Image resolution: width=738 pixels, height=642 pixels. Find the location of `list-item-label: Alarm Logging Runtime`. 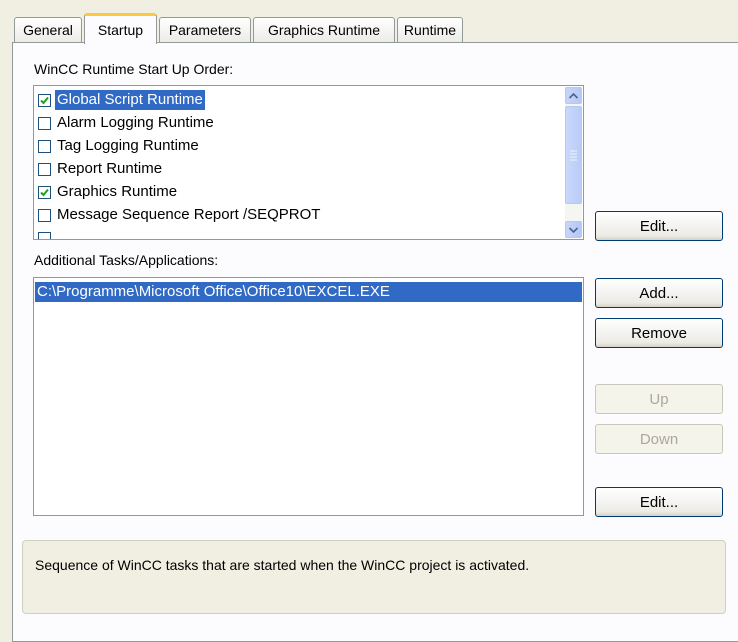

list-item-label: Alarm Logging Runtime is located at coordinates (135, 122).